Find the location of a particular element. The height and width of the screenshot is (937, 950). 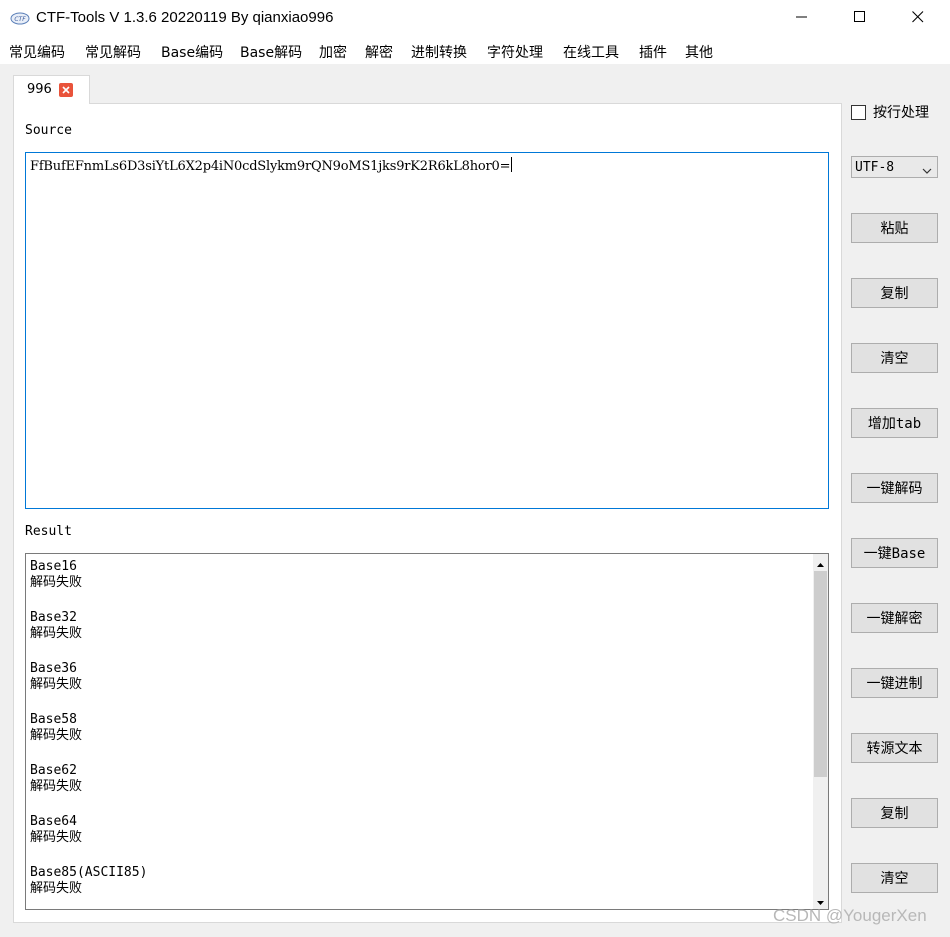

app-icon: CTF is located at coordinates (20, 18).